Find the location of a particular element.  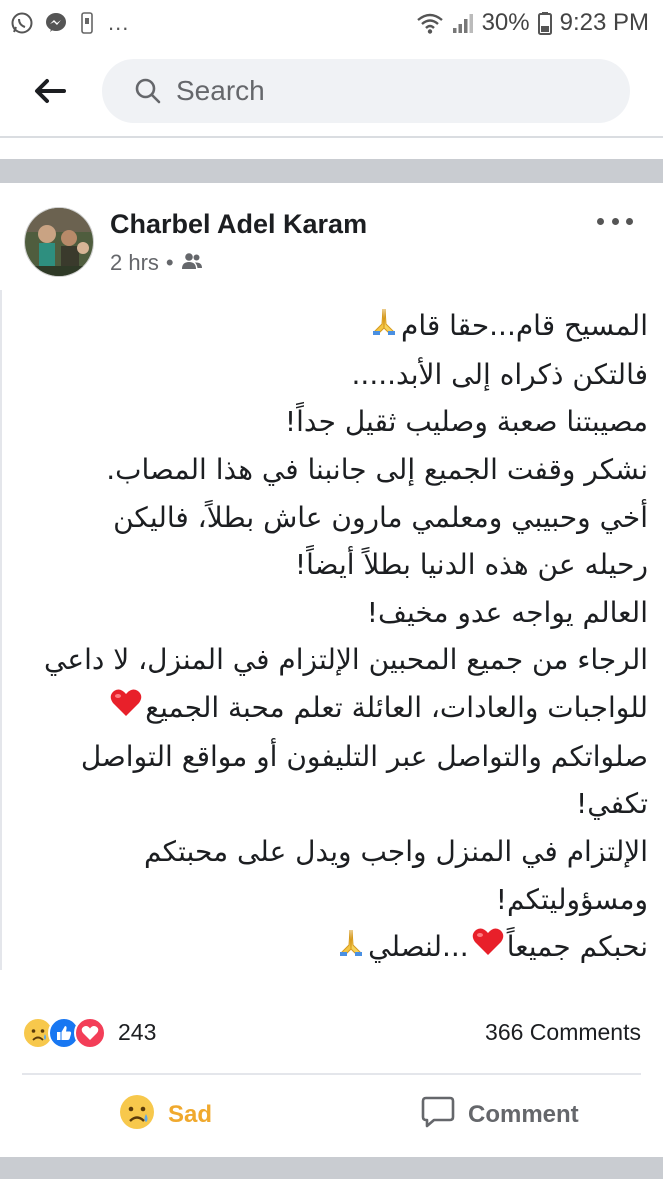

action-divider is located at coordinates (331, 1074).